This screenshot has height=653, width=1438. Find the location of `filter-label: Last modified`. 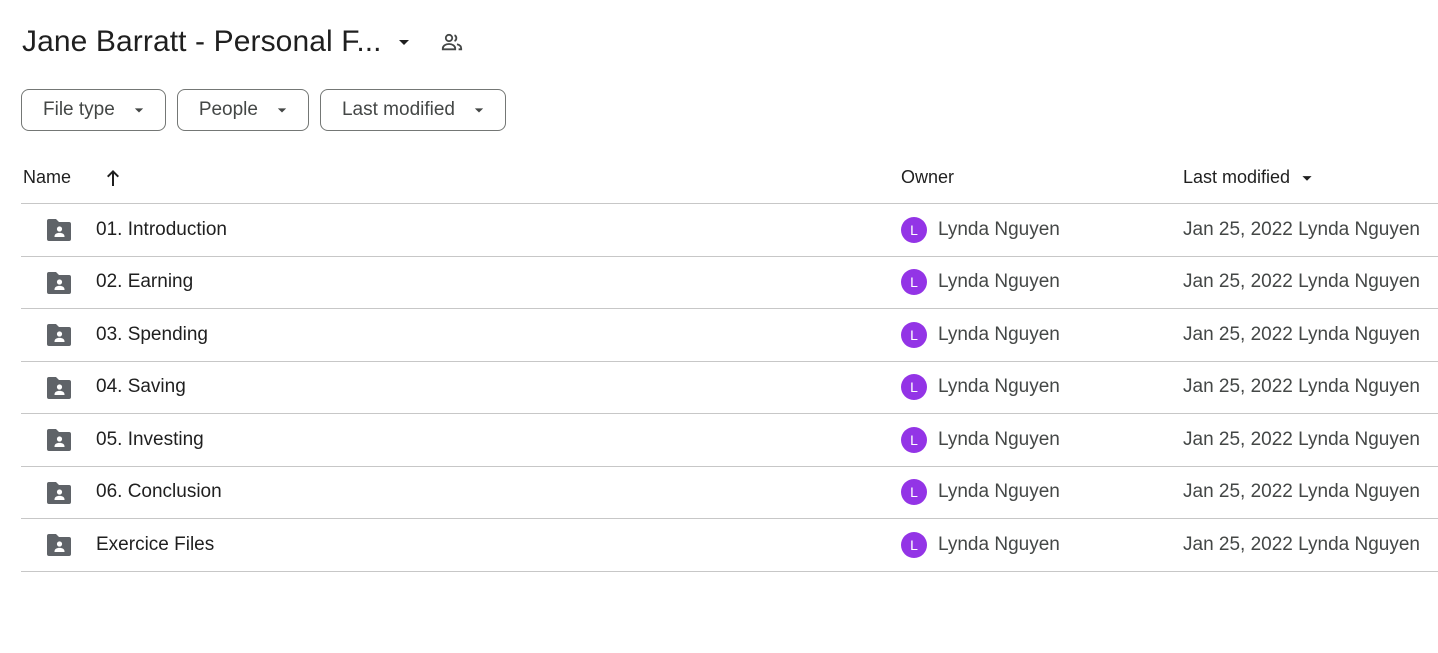

filter-label: Last modified is located at coordinates (398, 109).